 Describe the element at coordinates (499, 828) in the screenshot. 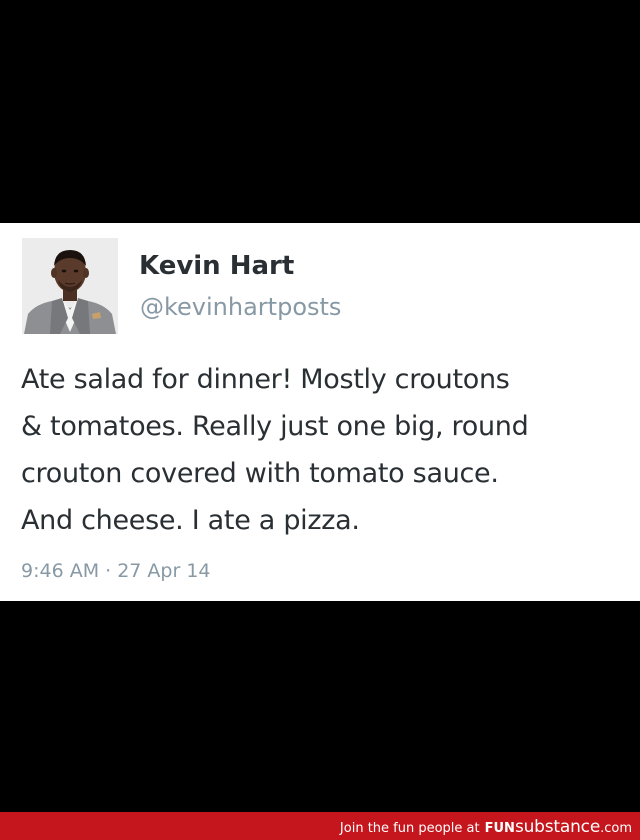

I see `brand-logo-bold: FUN` at that location.